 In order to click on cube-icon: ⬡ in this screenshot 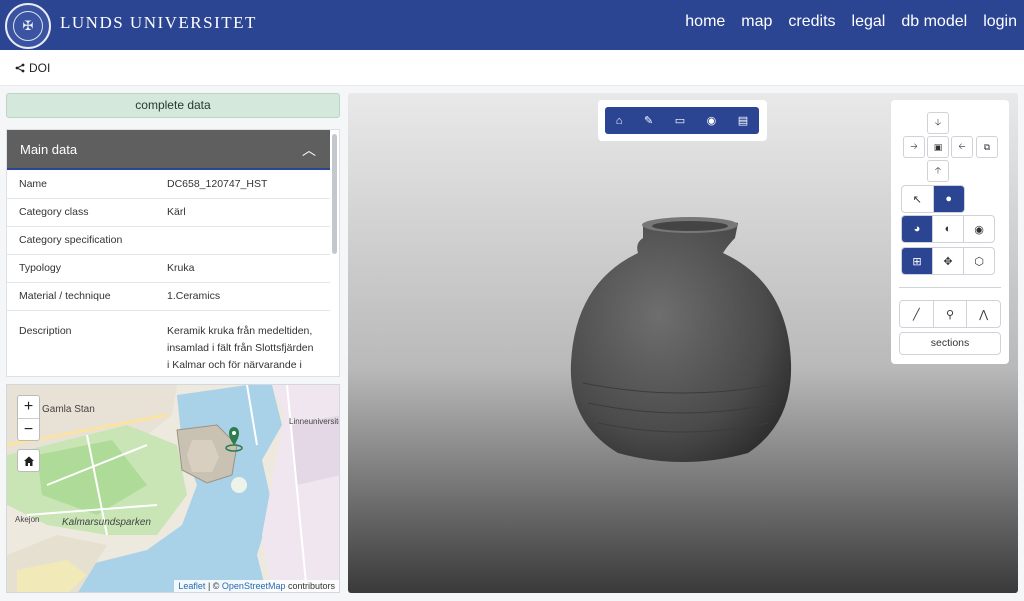, I will do `click(979, 261)`.